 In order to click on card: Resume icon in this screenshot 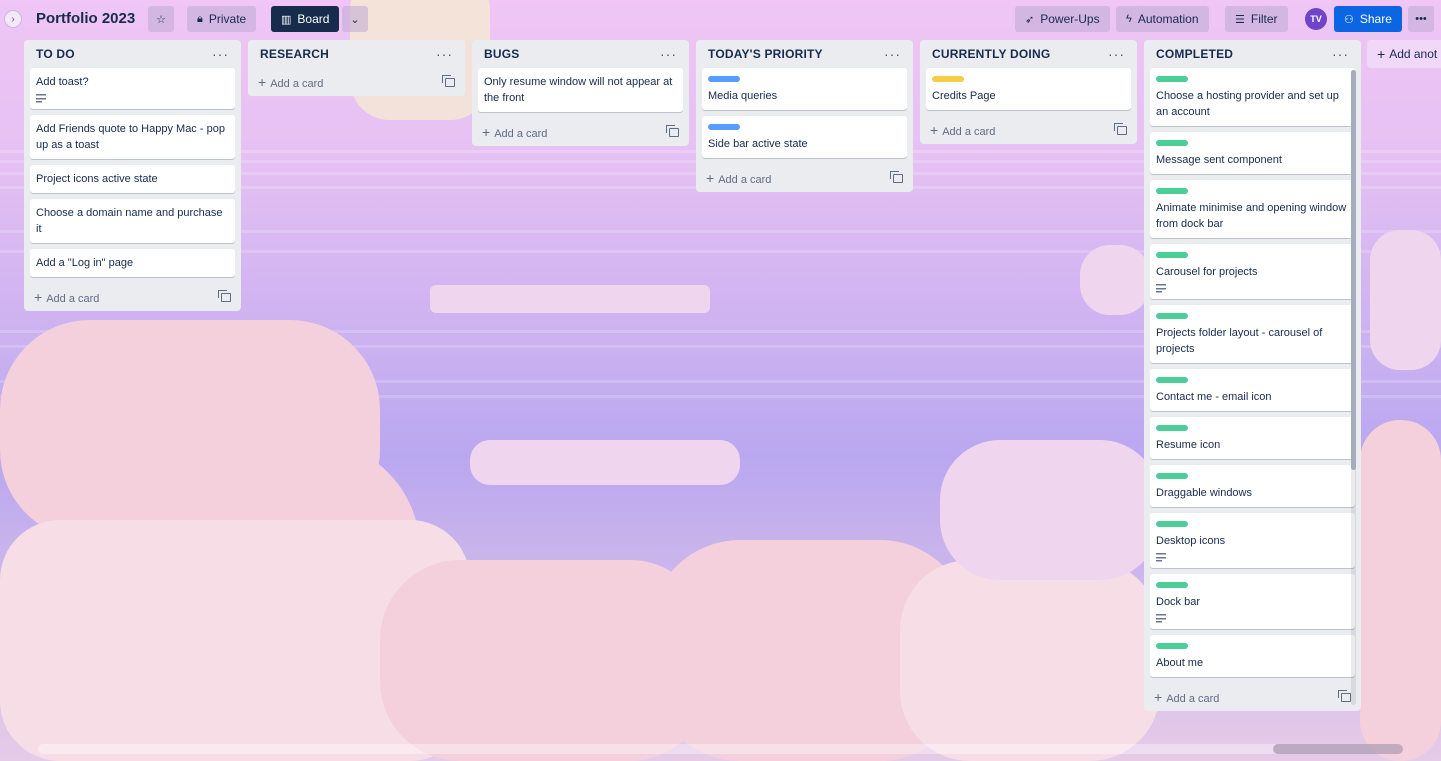, I will do `click(1252, 438)`.